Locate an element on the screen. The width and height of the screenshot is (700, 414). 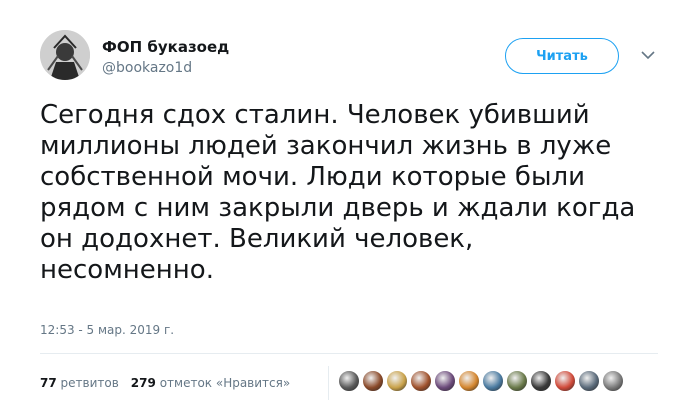
chevron-down-icon is located at coordinates (648, 55).